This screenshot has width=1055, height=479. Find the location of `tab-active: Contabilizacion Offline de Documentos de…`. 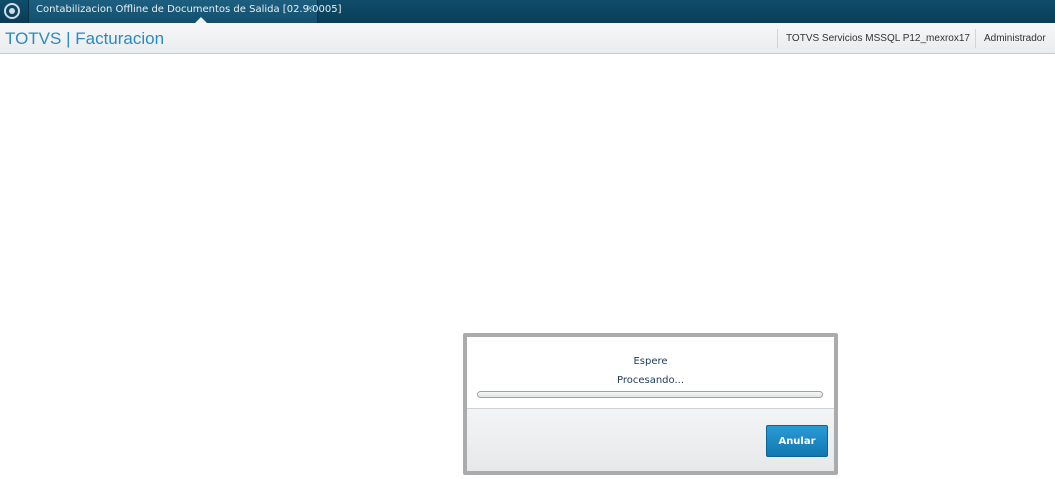

tab-active: Contabilizacion Offline de Documentos de… is located at coordinates (185, 11).